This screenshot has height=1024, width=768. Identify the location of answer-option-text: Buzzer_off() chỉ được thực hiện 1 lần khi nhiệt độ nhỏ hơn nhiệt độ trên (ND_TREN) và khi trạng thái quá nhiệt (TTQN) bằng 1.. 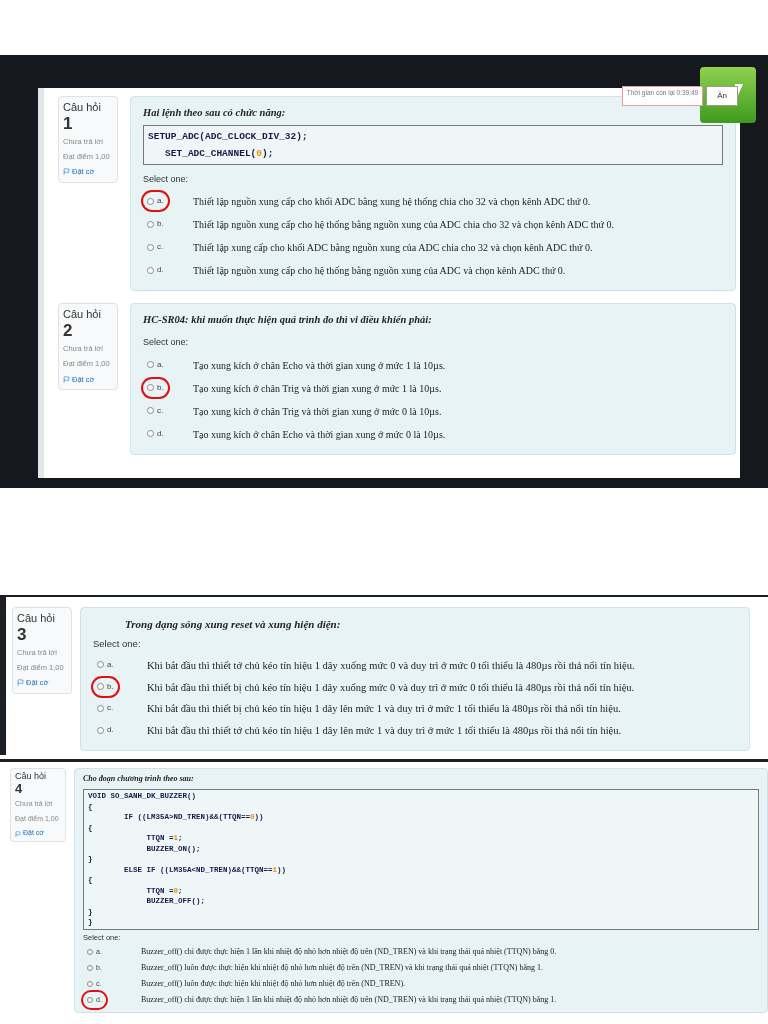
(349, 999).